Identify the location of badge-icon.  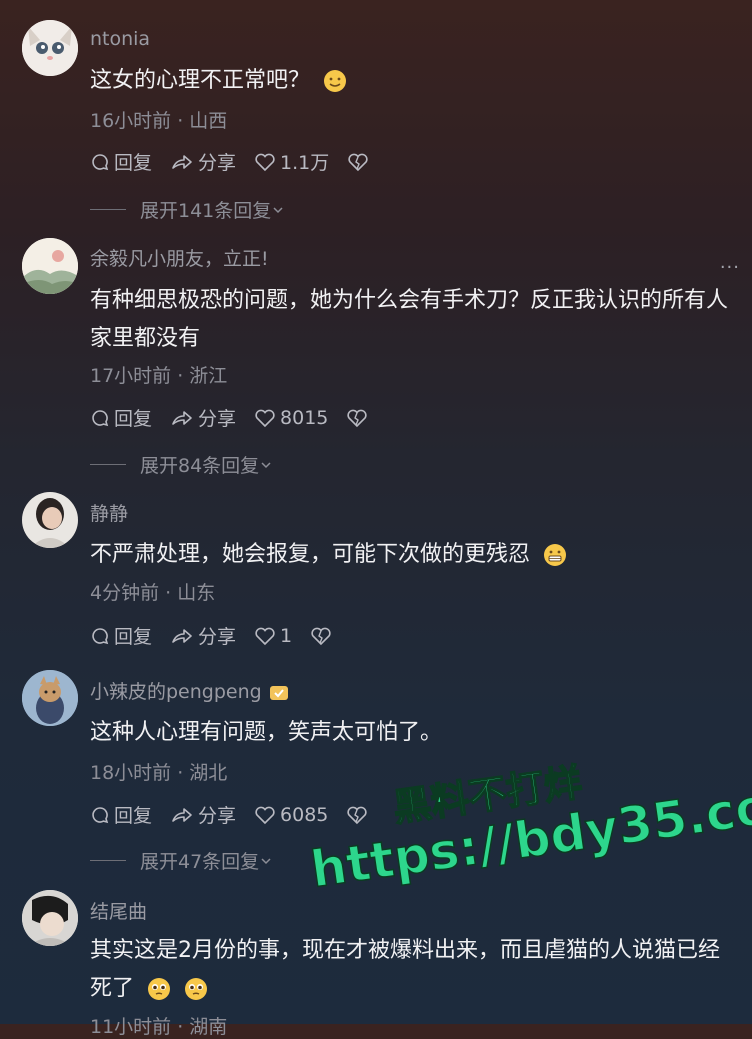
(278, 692).